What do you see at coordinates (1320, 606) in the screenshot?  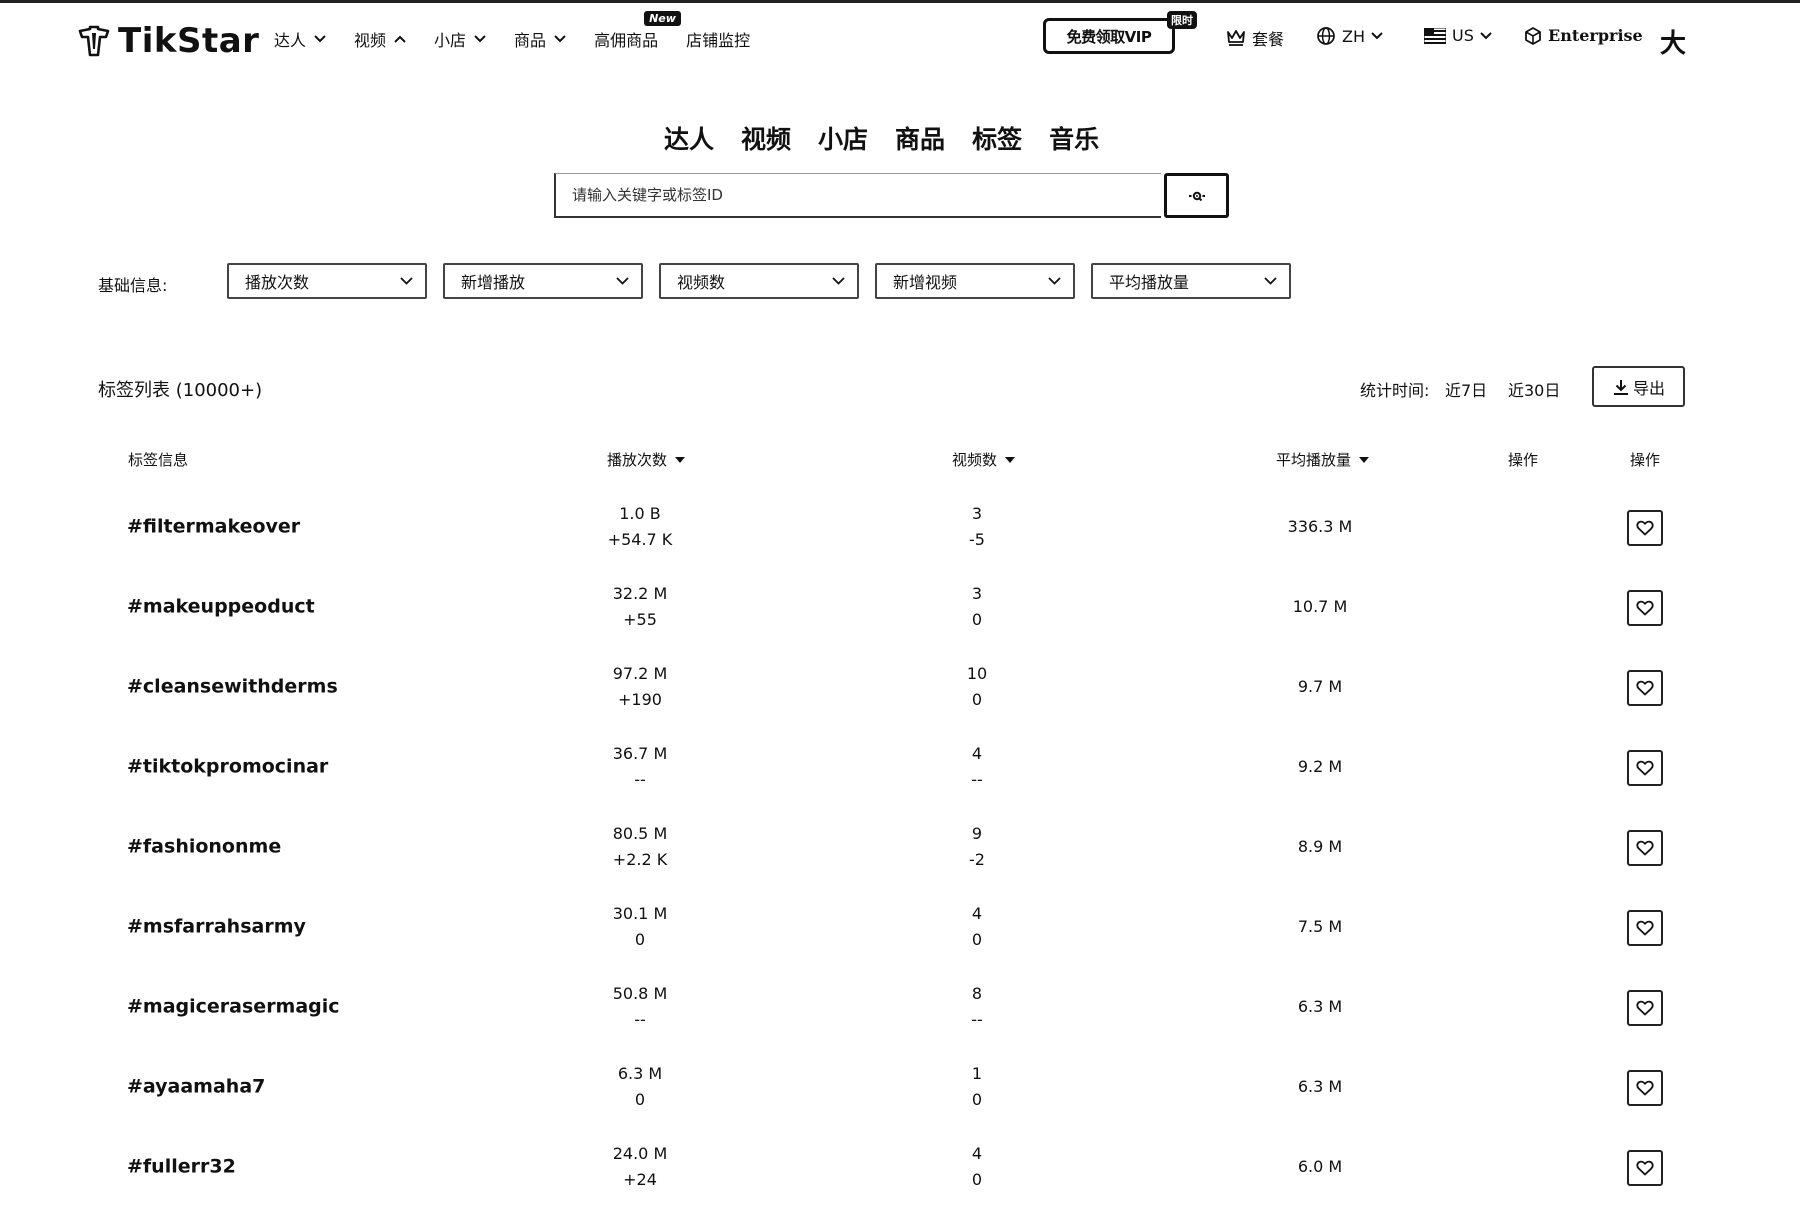 I see `avg-plays-value: 10.7 M` at bounding box center [1320, 606].